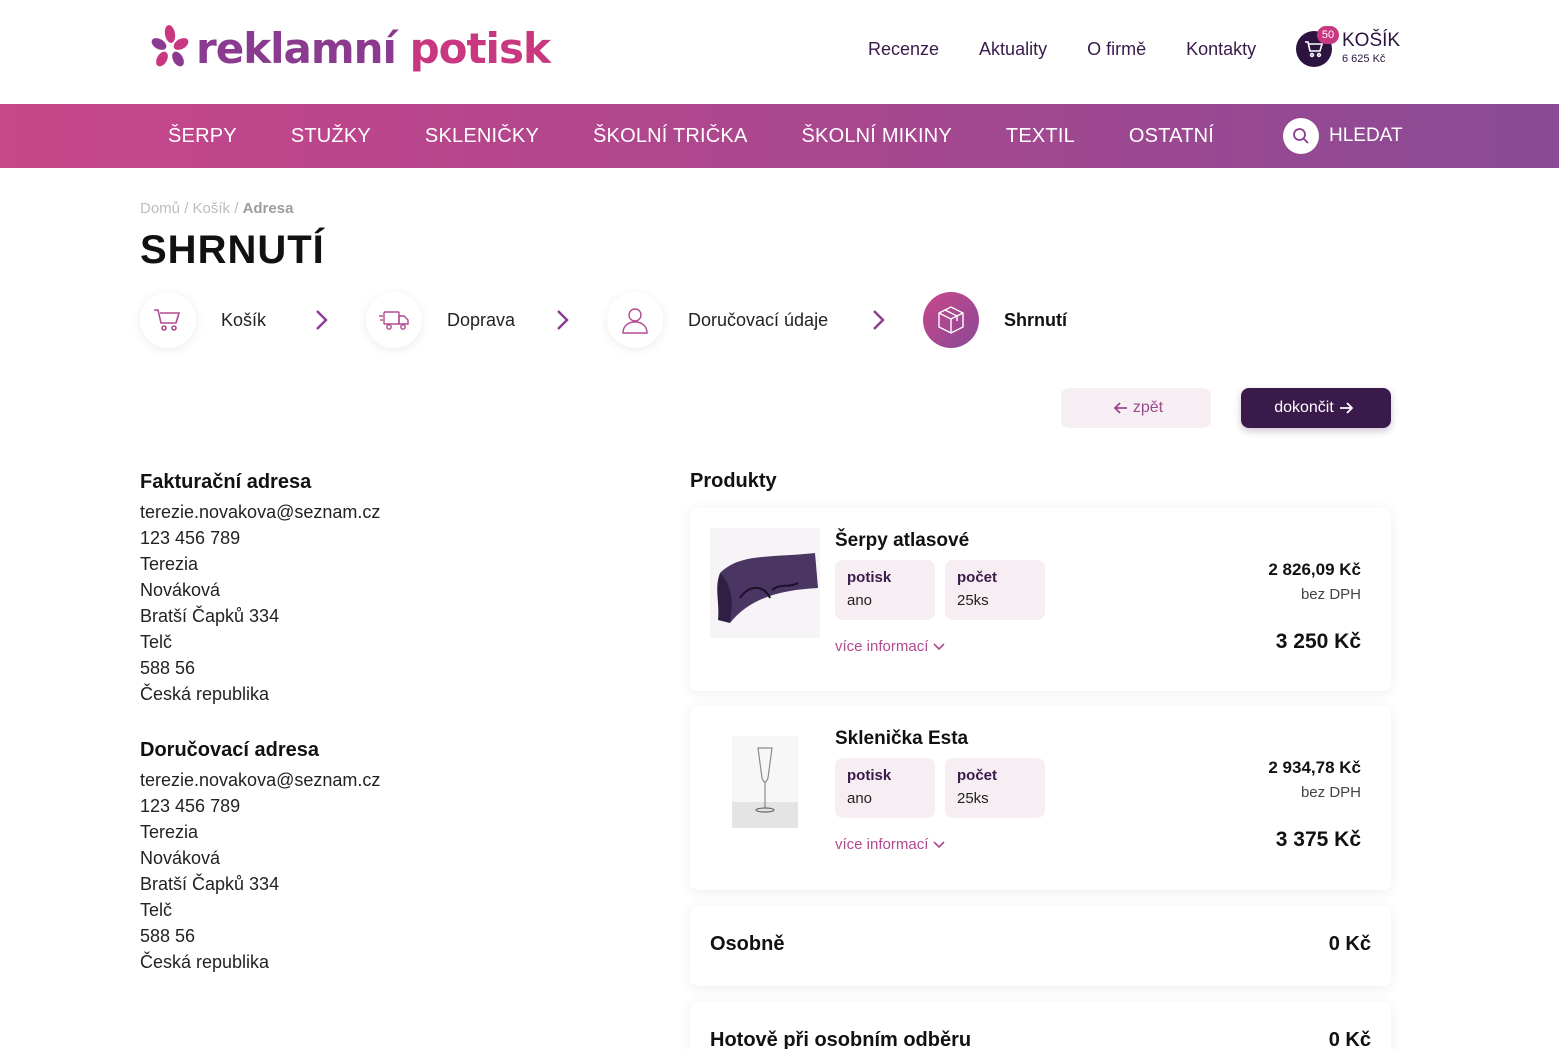 This screenshot has width=1559, height=1049. I want to click on price-with-vat: 3 250 Kč, so click(1318, 641).